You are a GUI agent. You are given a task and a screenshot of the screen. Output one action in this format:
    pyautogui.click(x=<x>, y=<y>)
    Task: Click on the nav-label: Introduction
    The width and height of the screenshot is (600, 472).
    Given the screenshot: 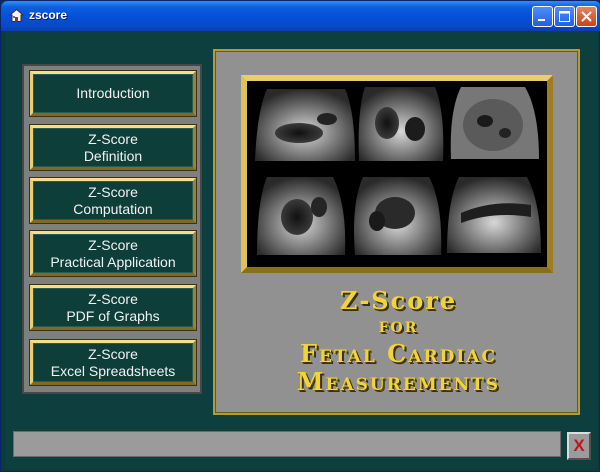 What is the action you would take?
    pyautogui.click(x=113, y=93)
    